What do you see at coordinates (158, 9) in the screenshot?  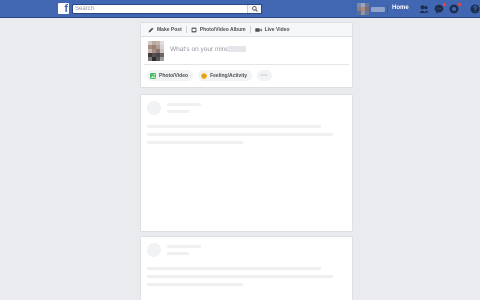 I see `search-input` at bounding box center [158, 9].